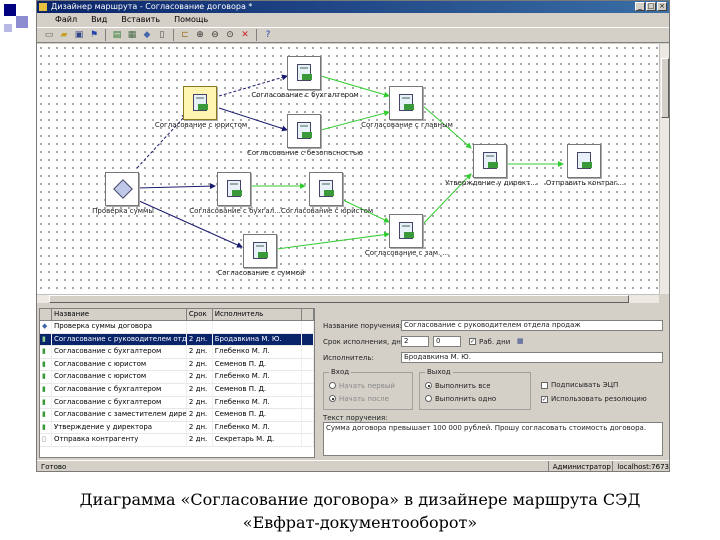  I want to click on exit-group: Выход Выполнить все Выполнить одно, so click(475, 389).